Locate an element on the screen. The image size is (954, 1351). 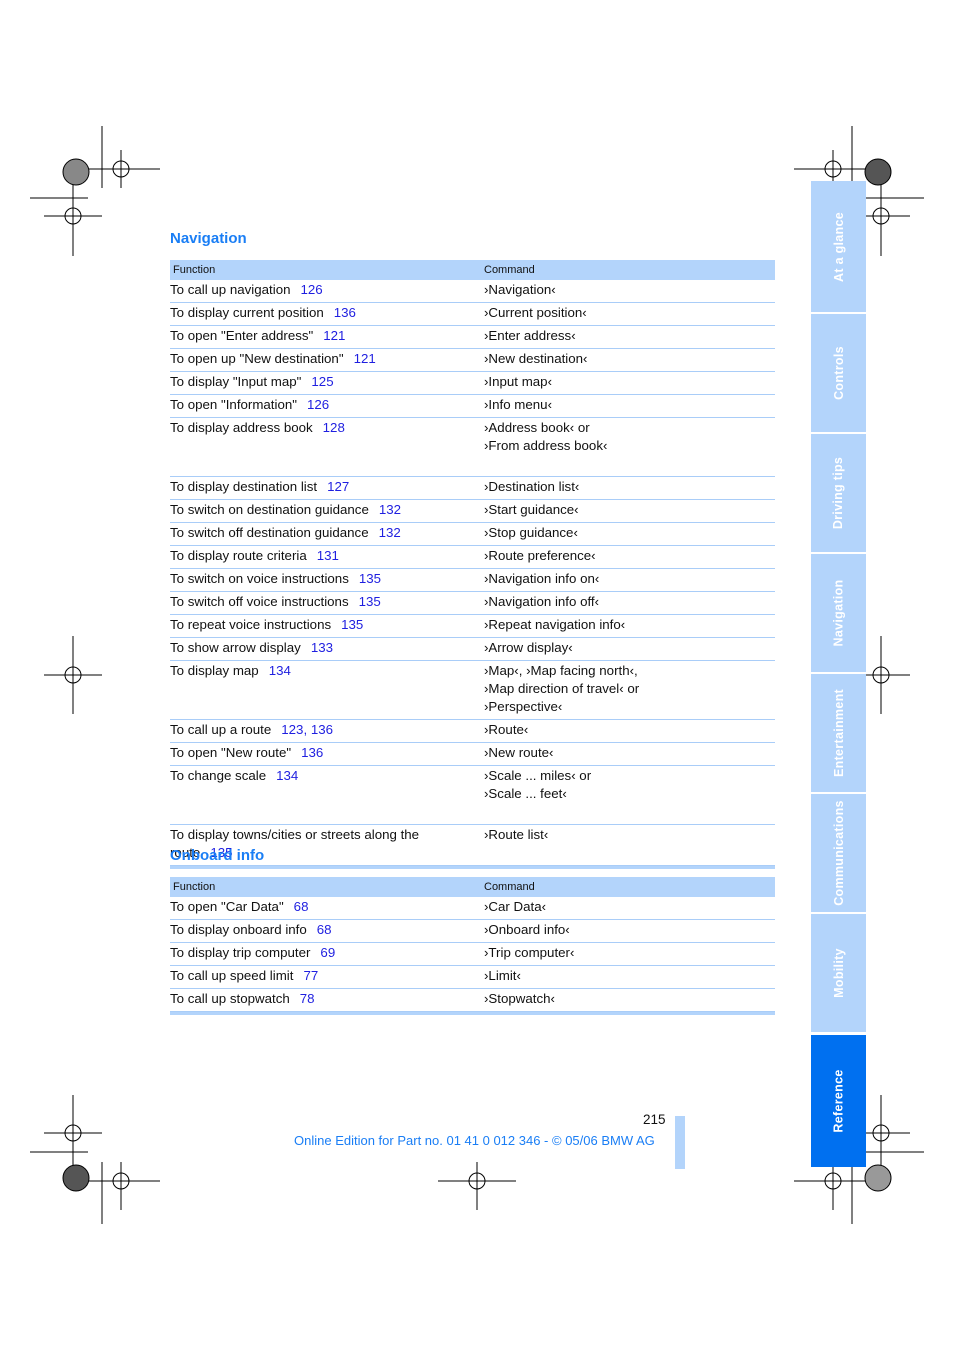
command-text: ›Stop guidance‹ is located at coordinates (531, 532).